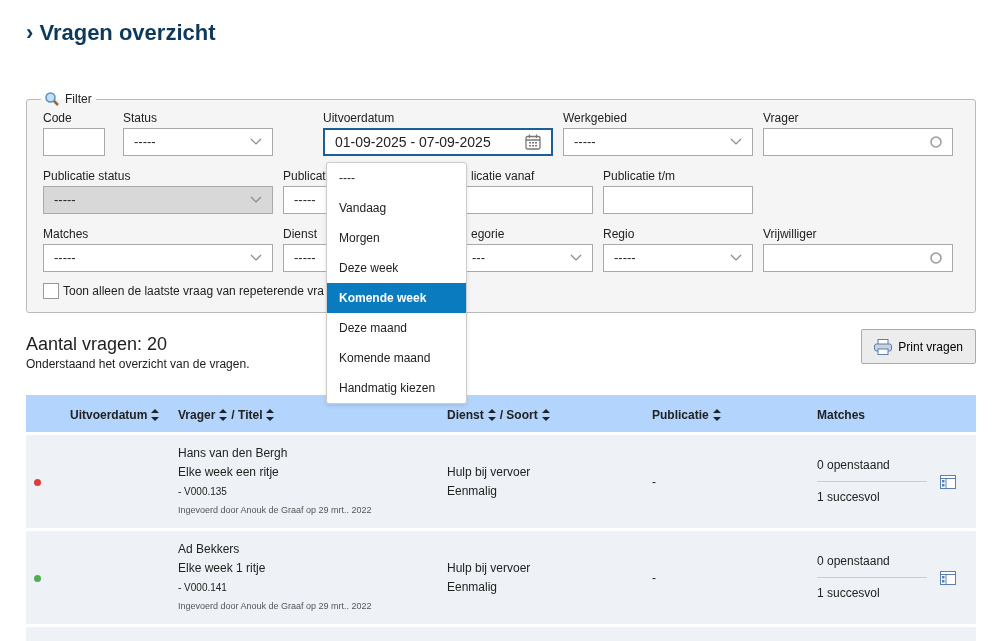  What do you see at coordinates (518, 415) in the screenshot?
I see `column-header: / Soort` at bounding box center [518, 415].